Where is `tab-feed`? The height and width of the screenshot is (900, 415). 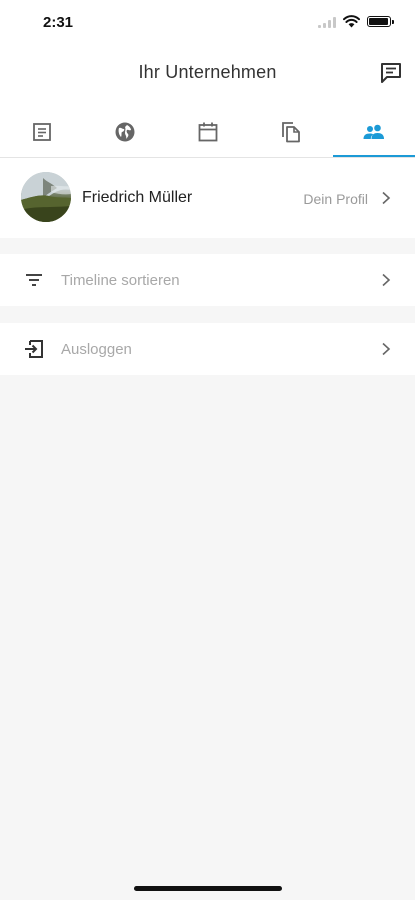
tab-feed is located at coordinates (41, 133).